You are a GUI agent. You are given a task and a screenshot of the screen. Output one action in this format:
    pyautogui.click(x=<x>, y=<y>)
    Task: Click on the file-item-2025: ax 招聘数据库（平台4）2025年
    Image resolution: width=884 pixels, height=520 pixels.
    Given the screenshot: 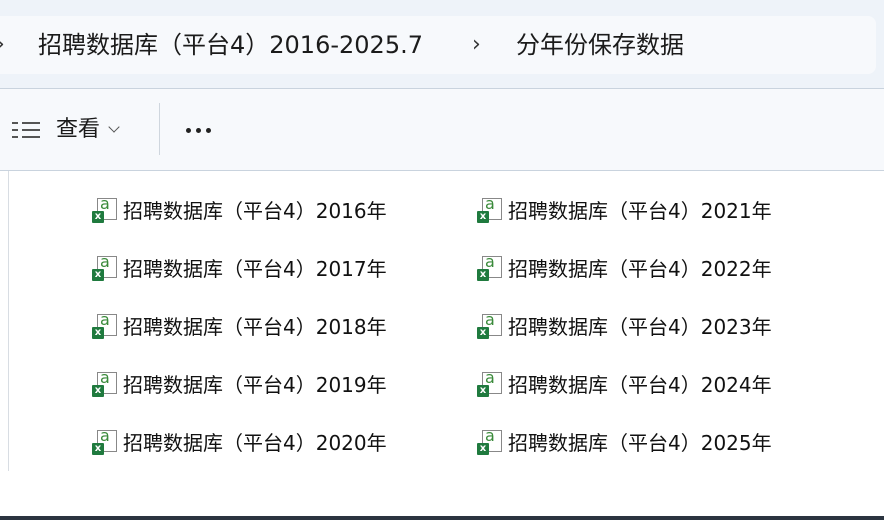 What is the action you would take?
    pyautogui.click(x=624, y=442)
    